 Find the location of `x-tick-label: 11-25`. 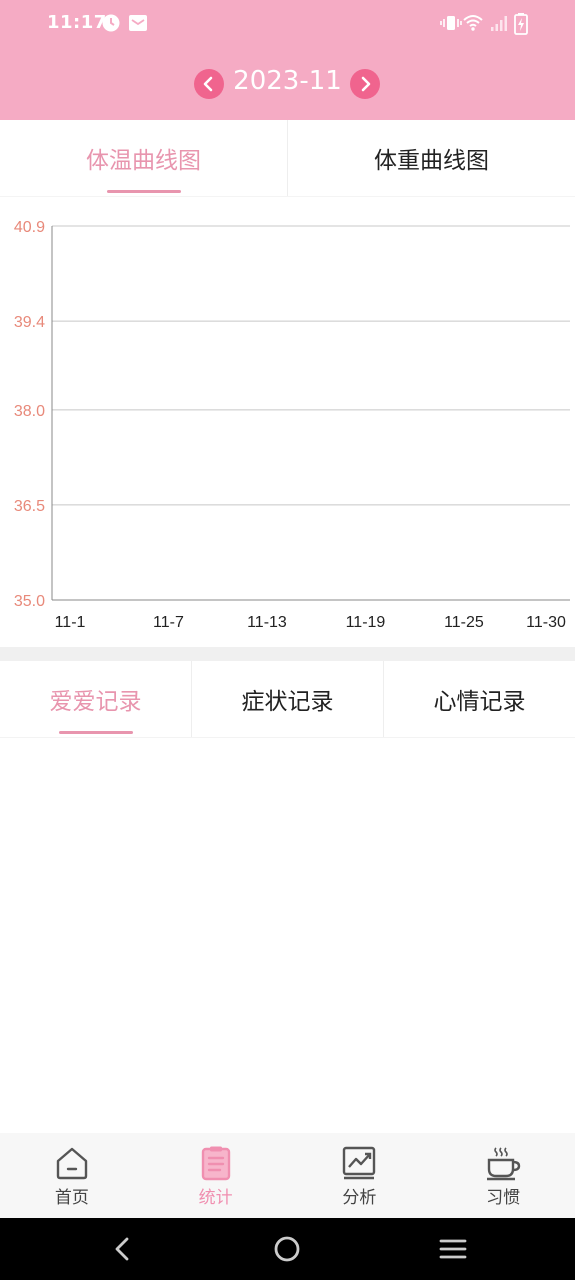

x-tick-label: 11-25 is located at coordinates (464, 622).